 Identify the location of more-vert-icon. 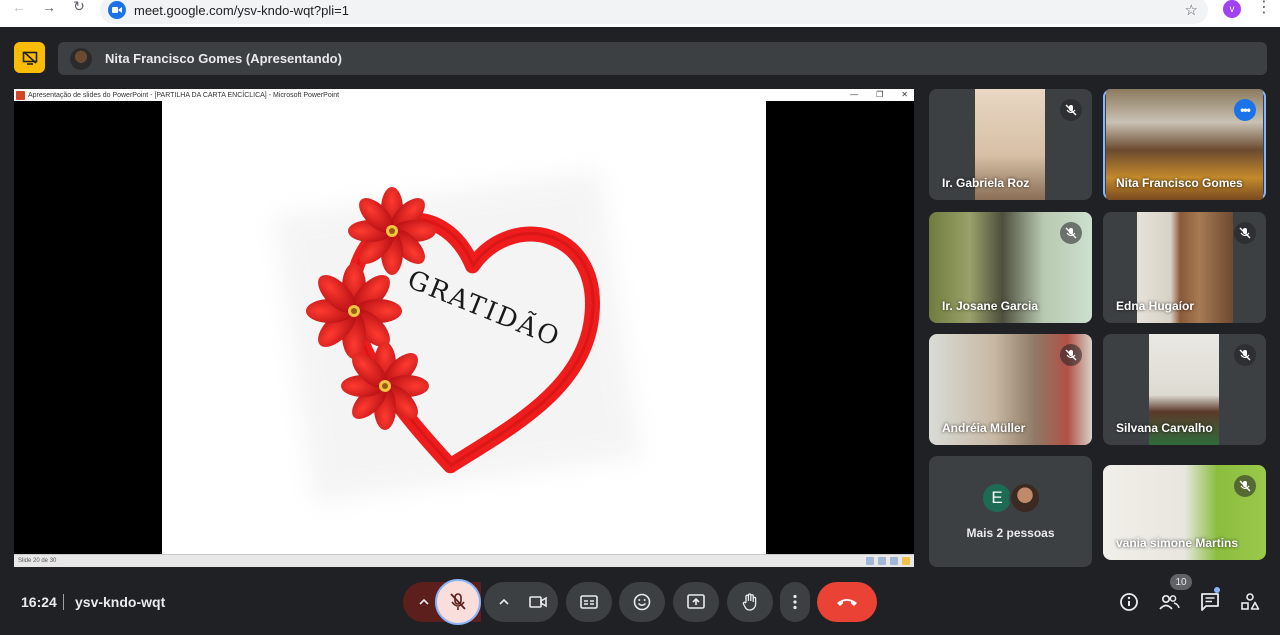
(795, 602).